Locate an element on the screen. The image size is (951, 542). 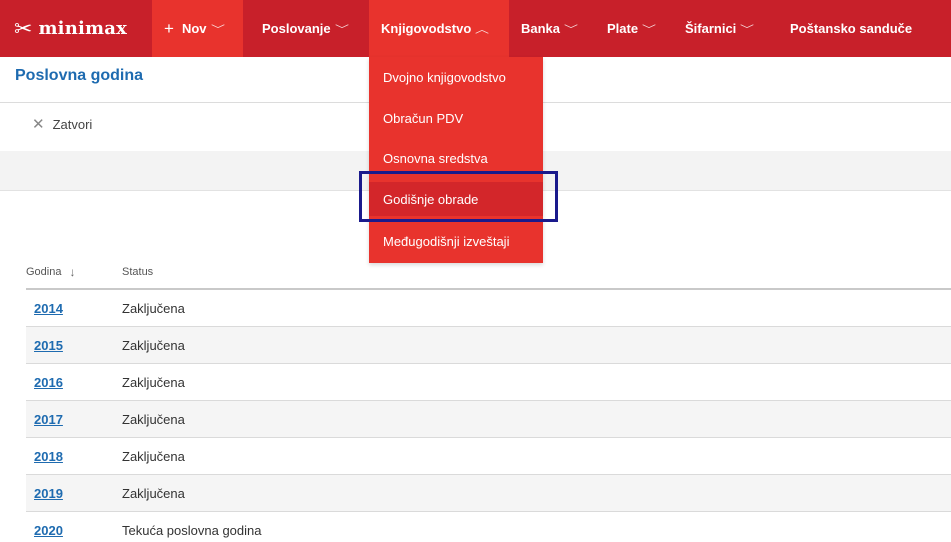
nav-item-knjigovodstvo: Knjigovodstvo ︿ is located at coordinates (439, 28).